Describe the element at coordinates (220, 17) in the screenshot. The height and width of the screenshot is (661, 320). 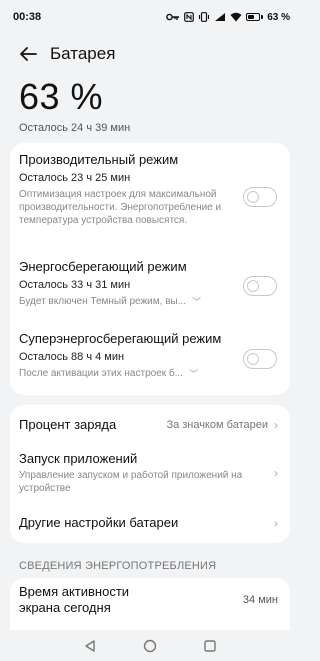
I see `signal-icon` at that location.